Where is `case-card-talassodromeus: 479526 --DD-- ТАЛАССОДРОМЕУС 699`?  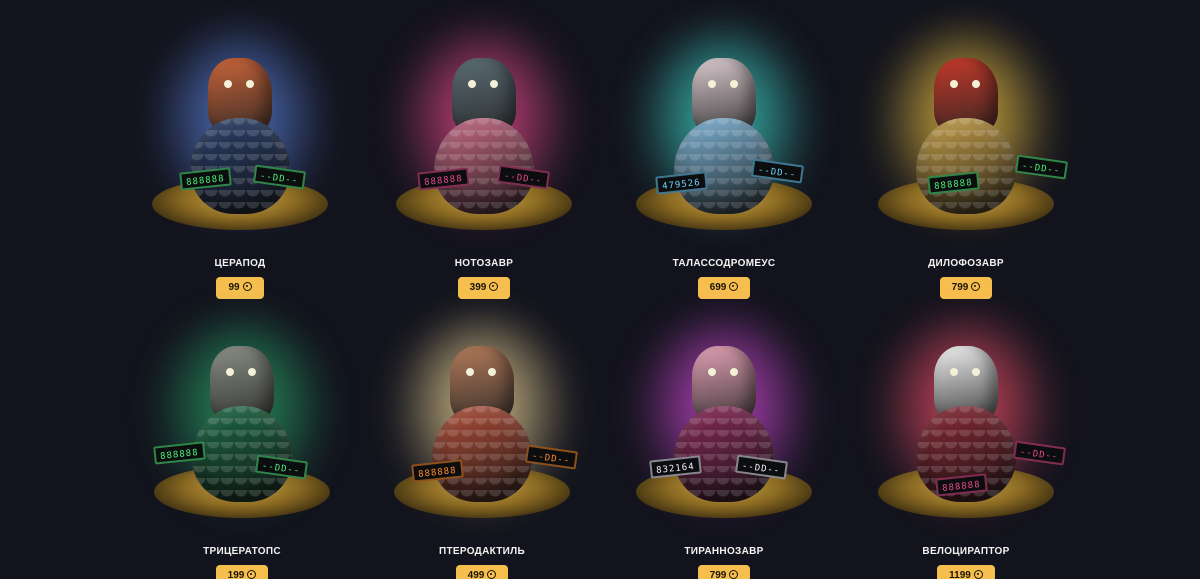
case-card-talassodromeus: 479526 --DD-- ТАЛАССОДРОМЕУС 699 is located at coordinates (724, 163).